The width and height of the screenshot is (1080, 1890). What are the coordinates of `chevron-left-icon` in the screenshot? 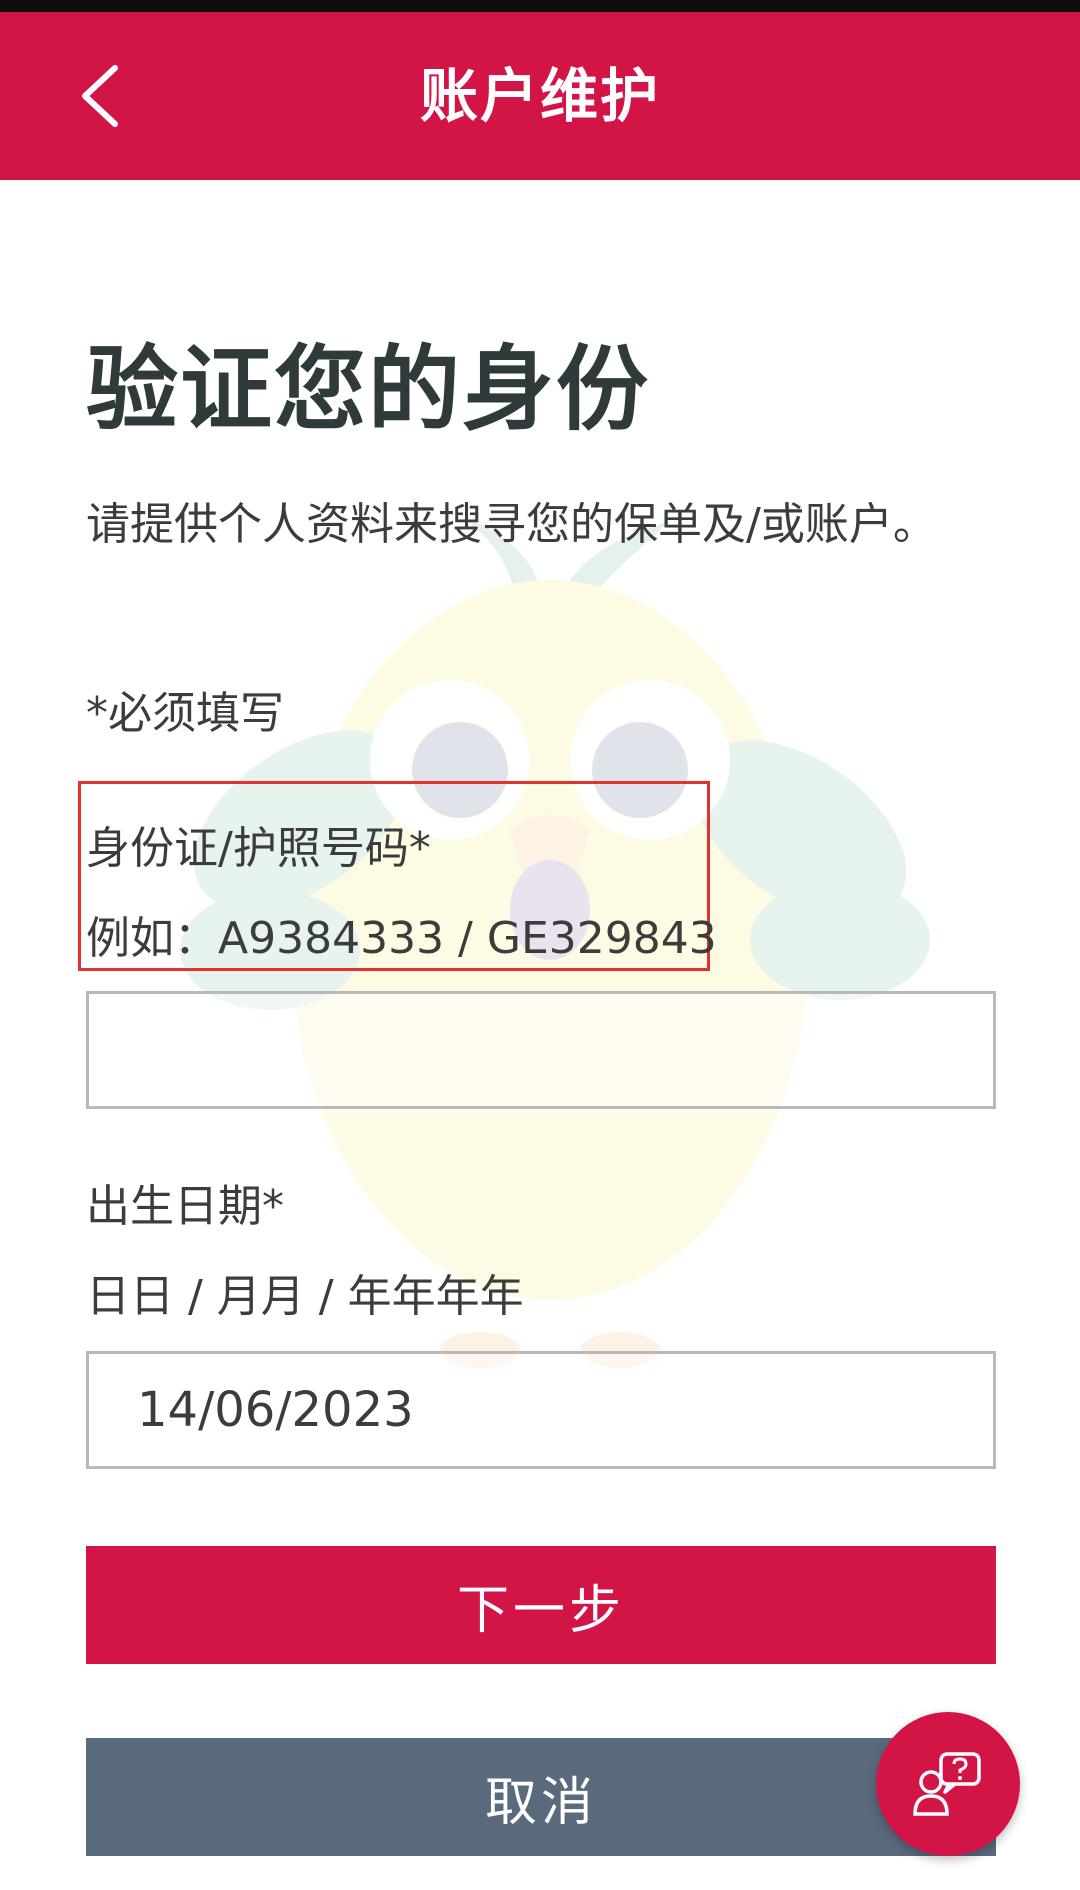 It's located at (100, 96).